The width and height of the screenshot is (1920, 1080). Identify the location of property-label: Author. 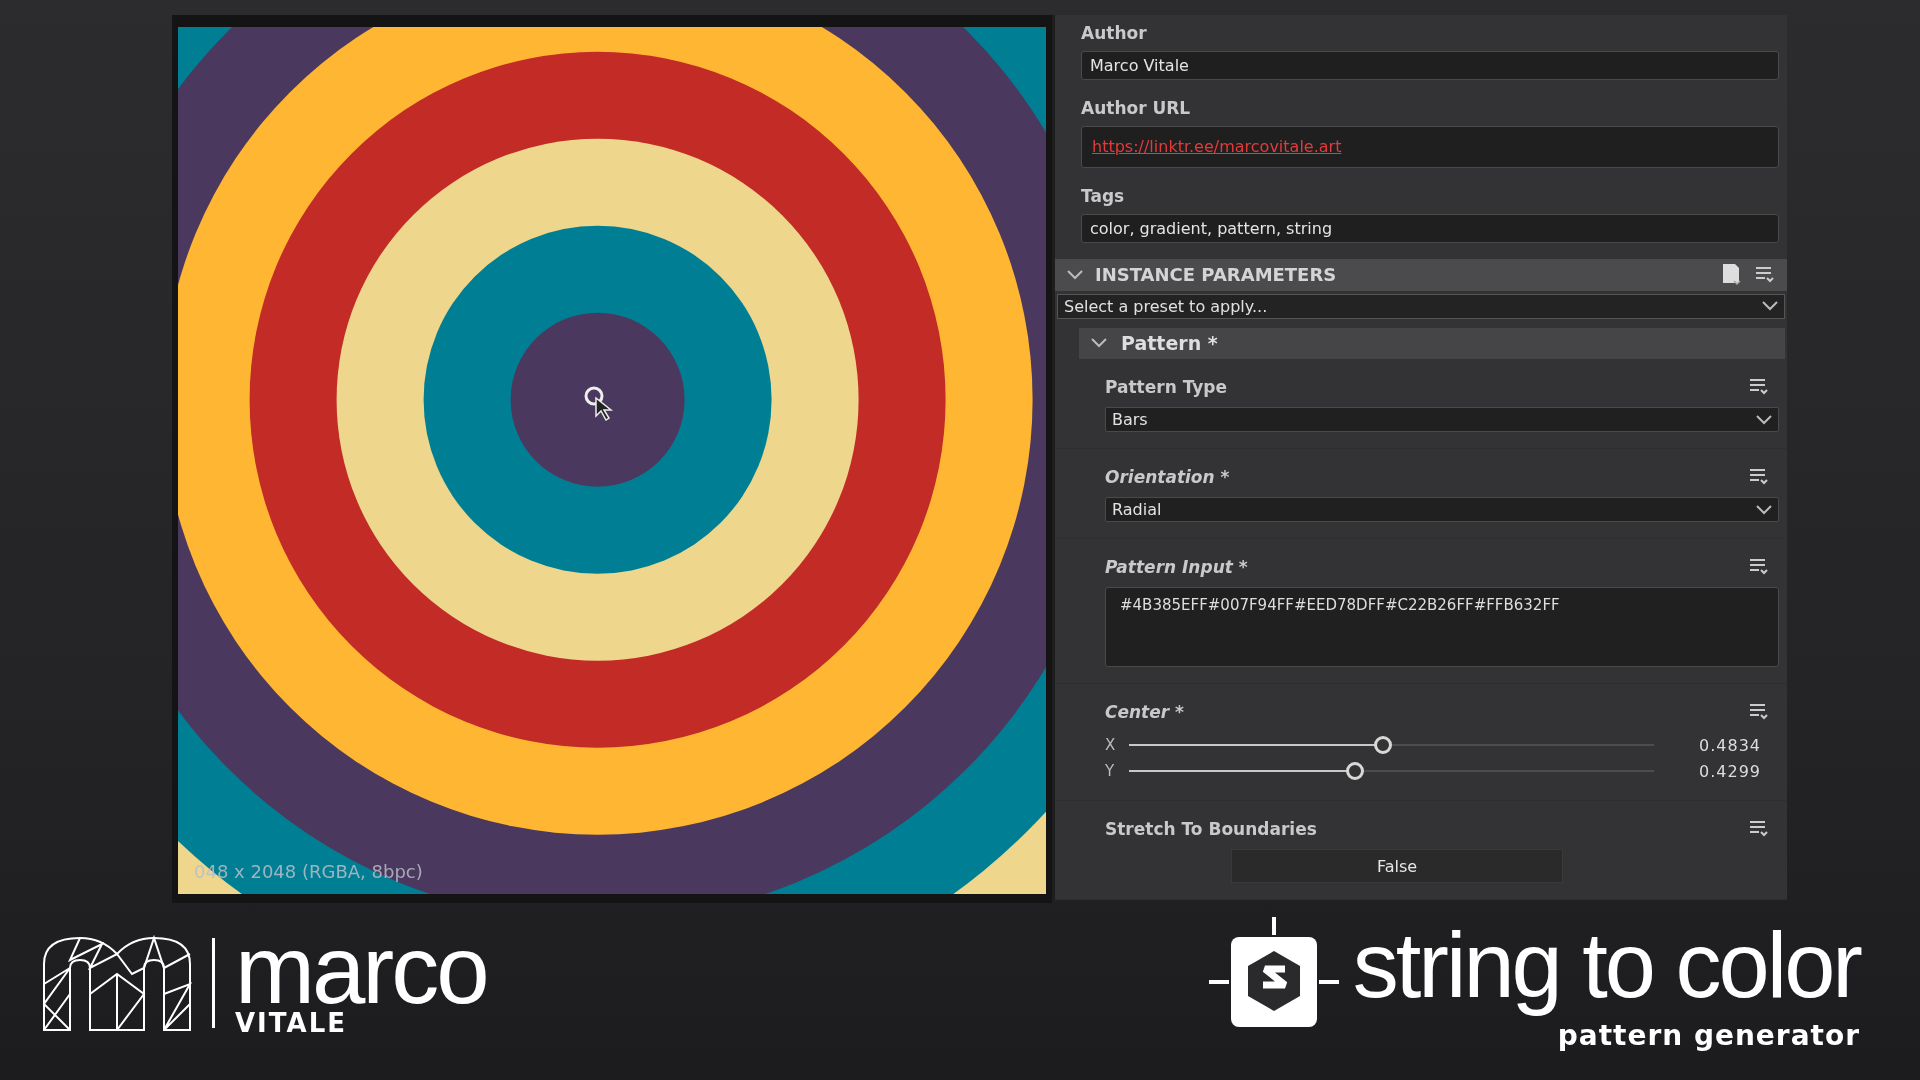
(1114, 33).